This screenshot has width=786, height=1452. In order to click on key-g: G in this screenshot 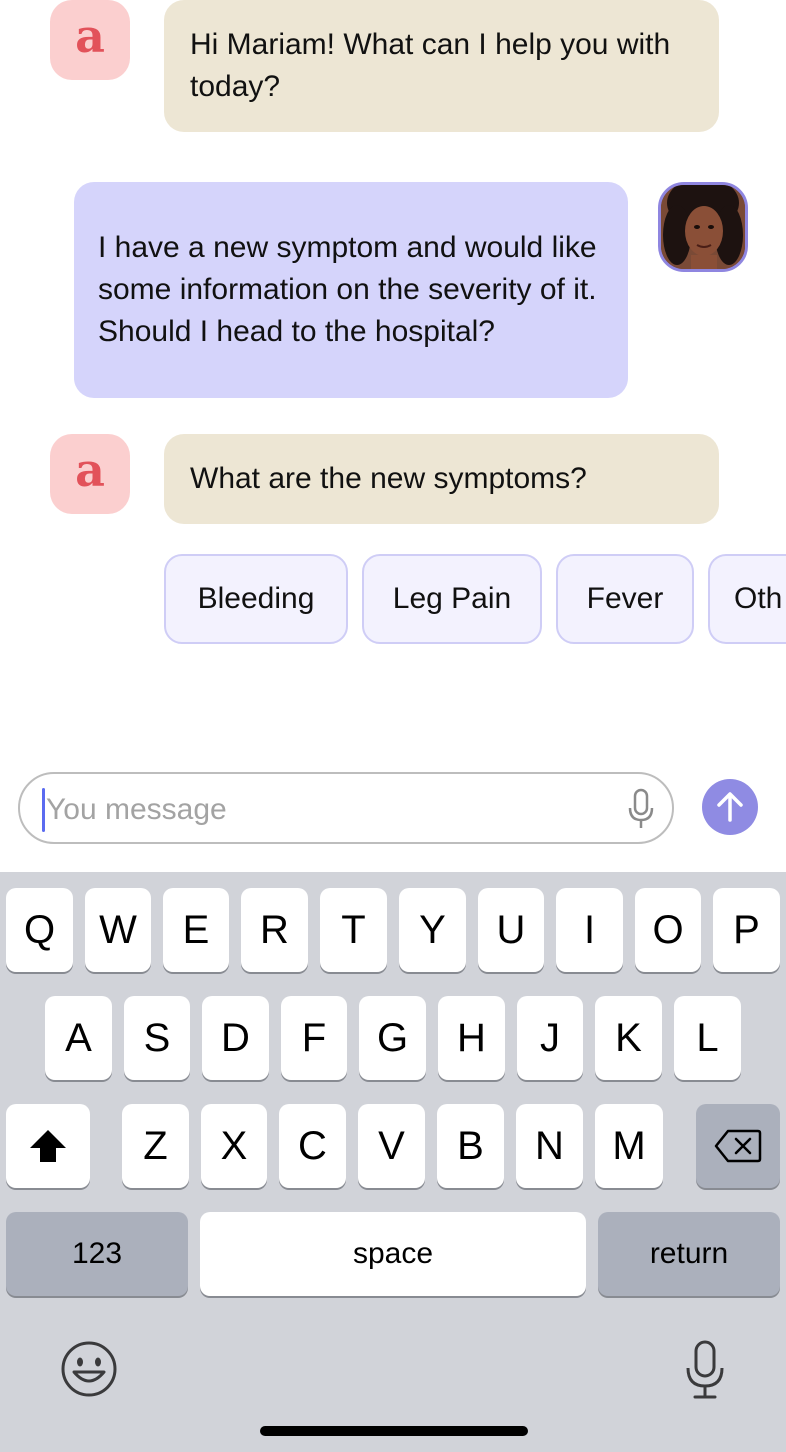, I will do `click(392, 1038)`.